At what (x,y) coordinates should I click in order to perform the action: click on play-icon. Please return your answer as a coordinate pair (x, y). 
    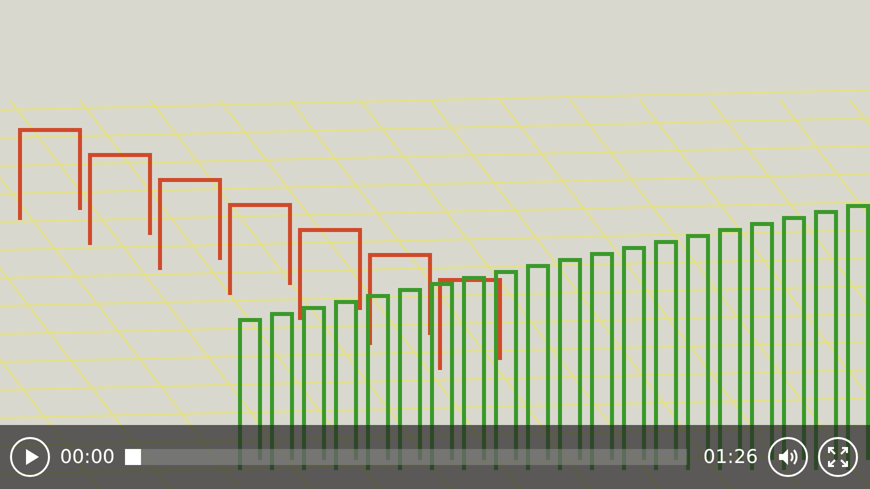
    Looking at the image, I should click on (31, 457).